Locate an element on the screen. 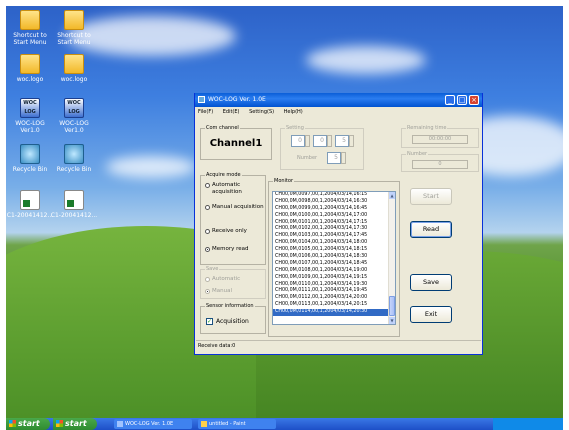 This screenshot has width=569, height=430. task-label: untitled - Paint is located at coordinates (227, 424).